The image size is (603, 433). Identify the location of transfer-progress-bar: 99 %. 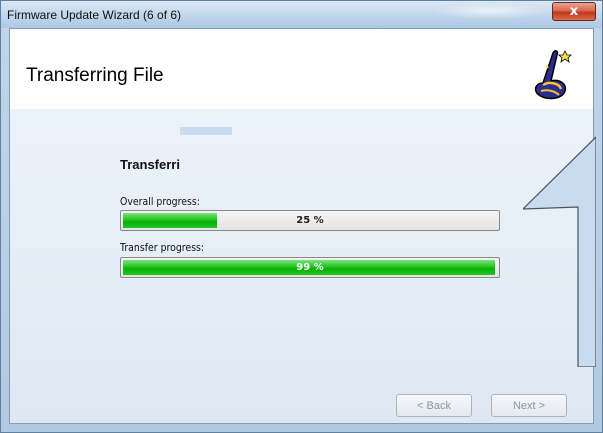
(310, 267).